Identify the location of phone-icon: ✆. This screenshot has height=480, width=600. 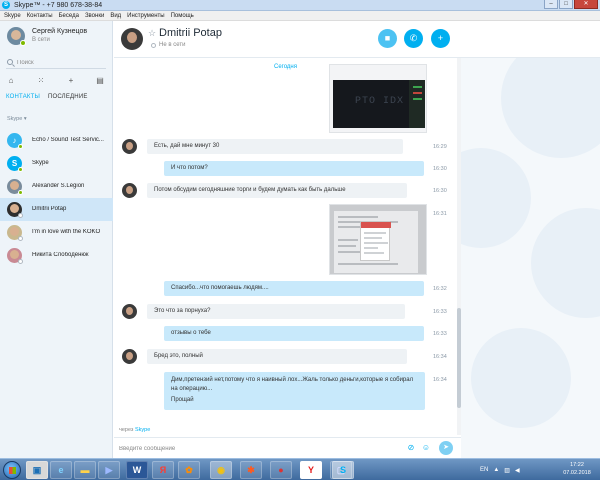
(413, 38).